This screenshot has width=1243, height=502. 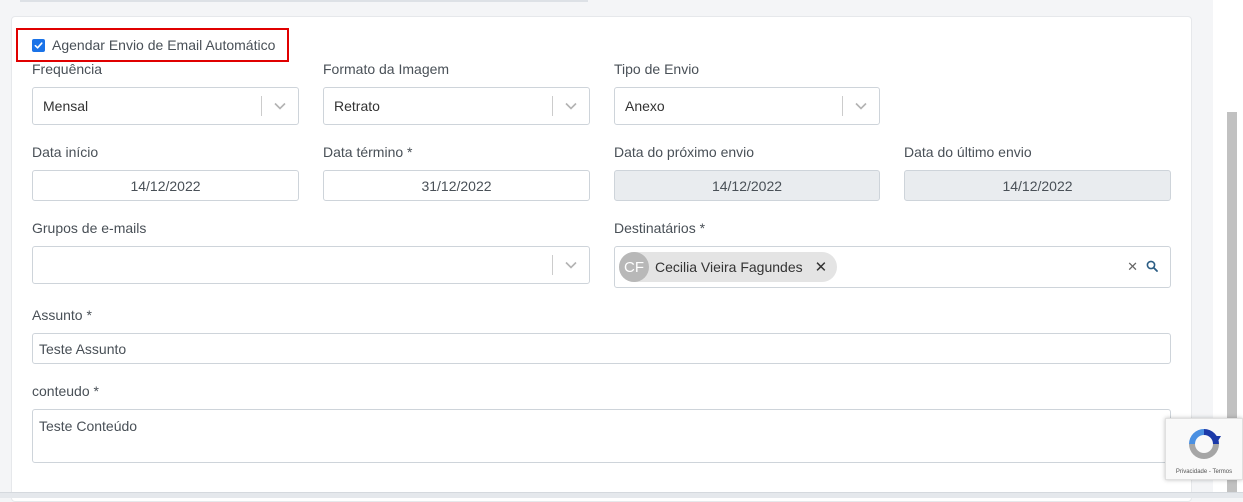 I want to click on recaptcha-badge: Privacidade - Termos, so click(x=1204, y=449).